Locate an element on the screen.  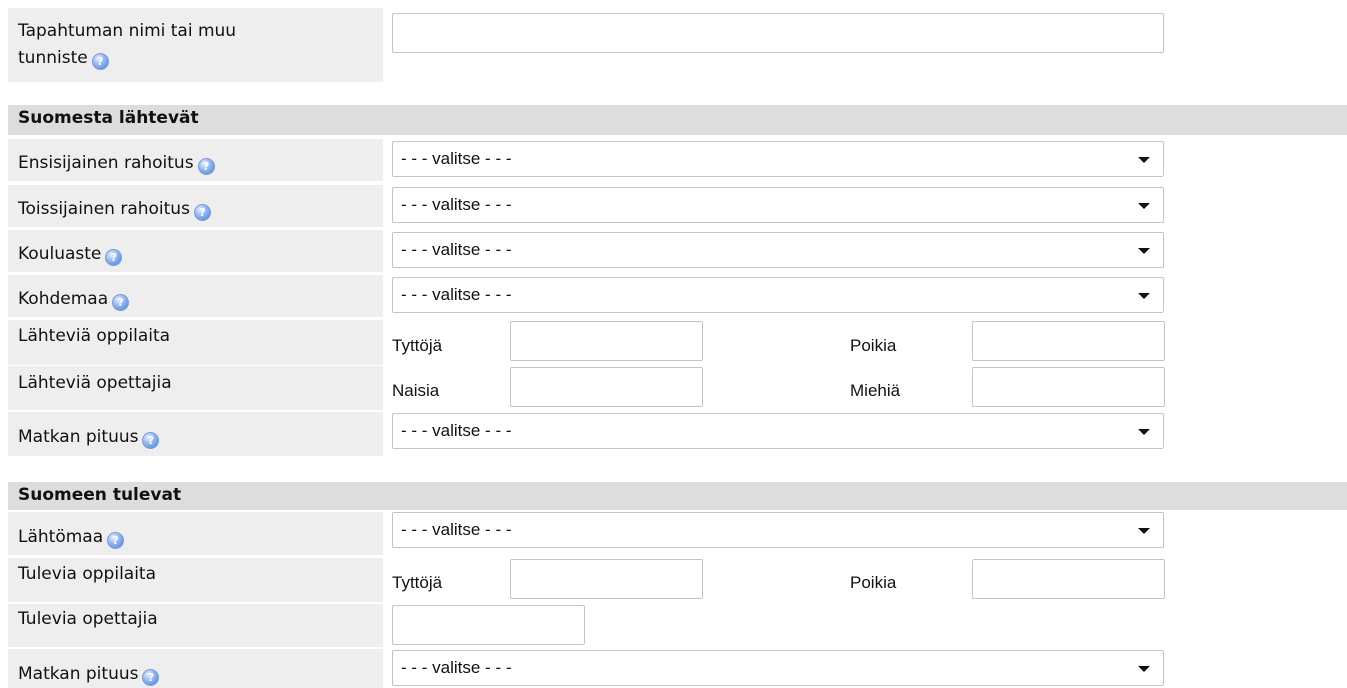
outgoing-boys-input is located at coordinates (1068, 341).